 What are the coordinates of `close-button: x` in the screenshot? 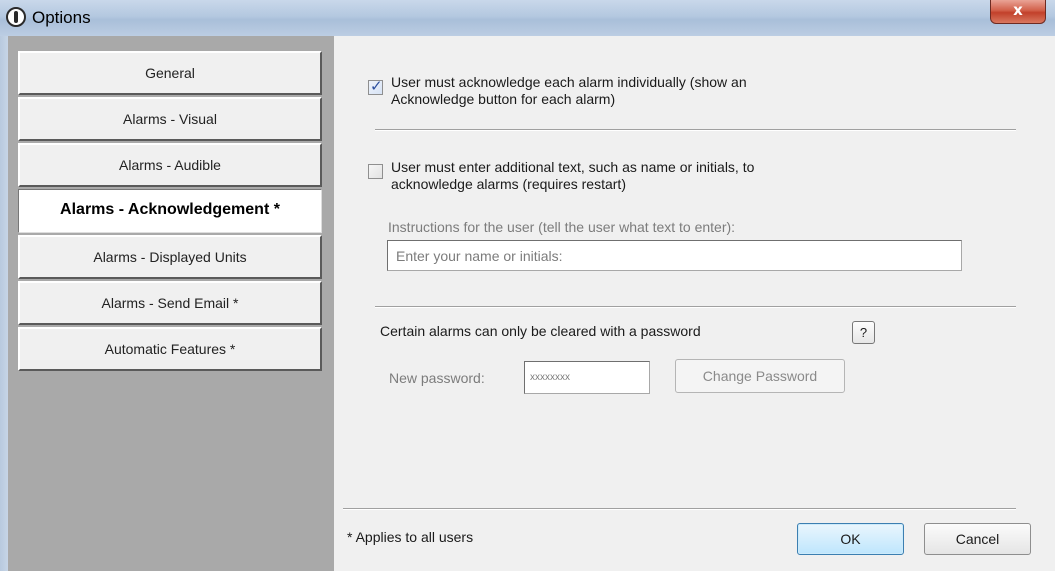 It's located at (1018, 12).